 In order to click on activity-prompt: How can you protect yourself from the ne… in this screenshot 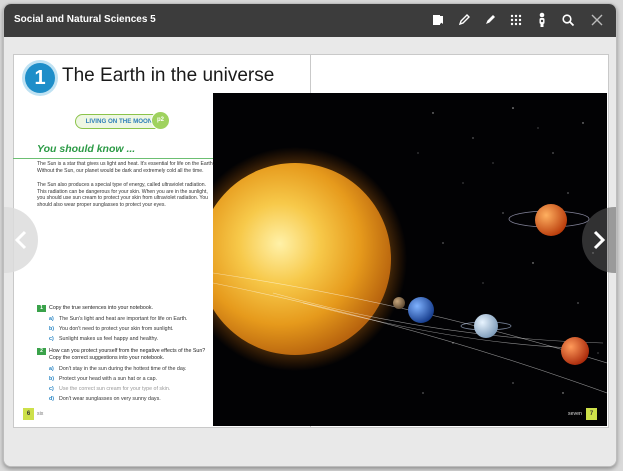, I will do `click(127, 354)`.